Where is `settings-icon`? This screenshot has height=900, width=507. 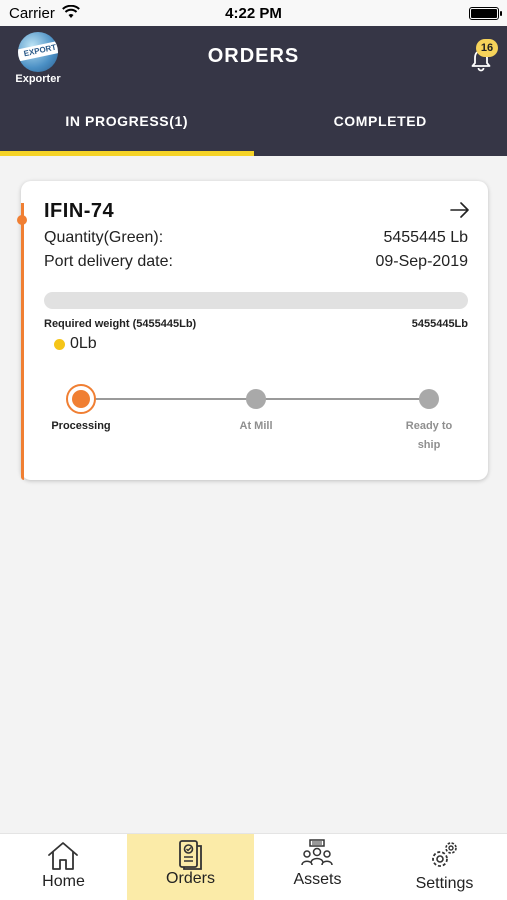 settings-icon is located at coordinates (444, 854).